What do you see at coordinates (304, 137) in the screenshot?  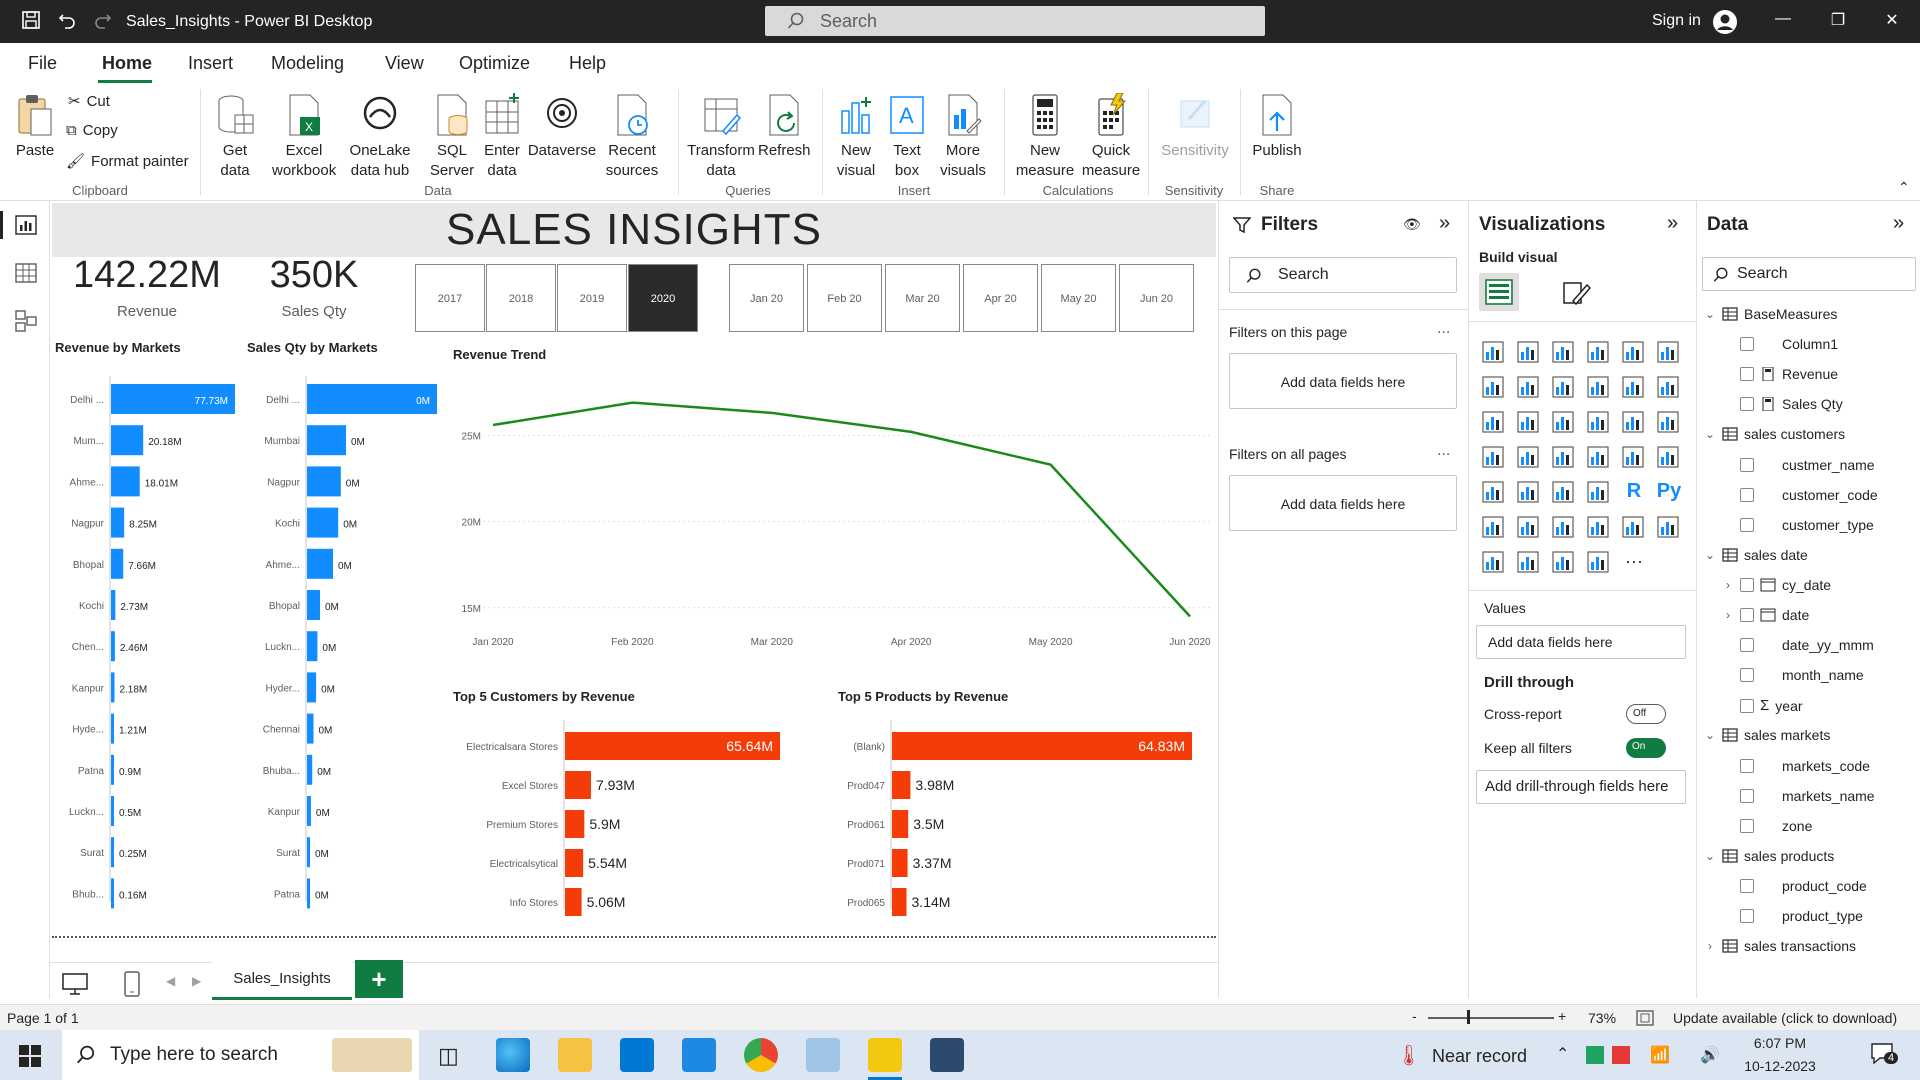 I see `excel-workbook-button: X Excel workbook` at bounding box center [304, 137].